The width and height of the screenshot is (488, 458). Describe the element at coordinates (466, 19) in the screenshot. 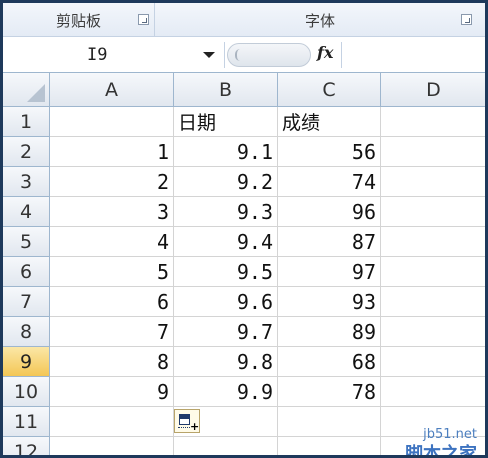

I see `font-dialog-launcher-icon` at that location.